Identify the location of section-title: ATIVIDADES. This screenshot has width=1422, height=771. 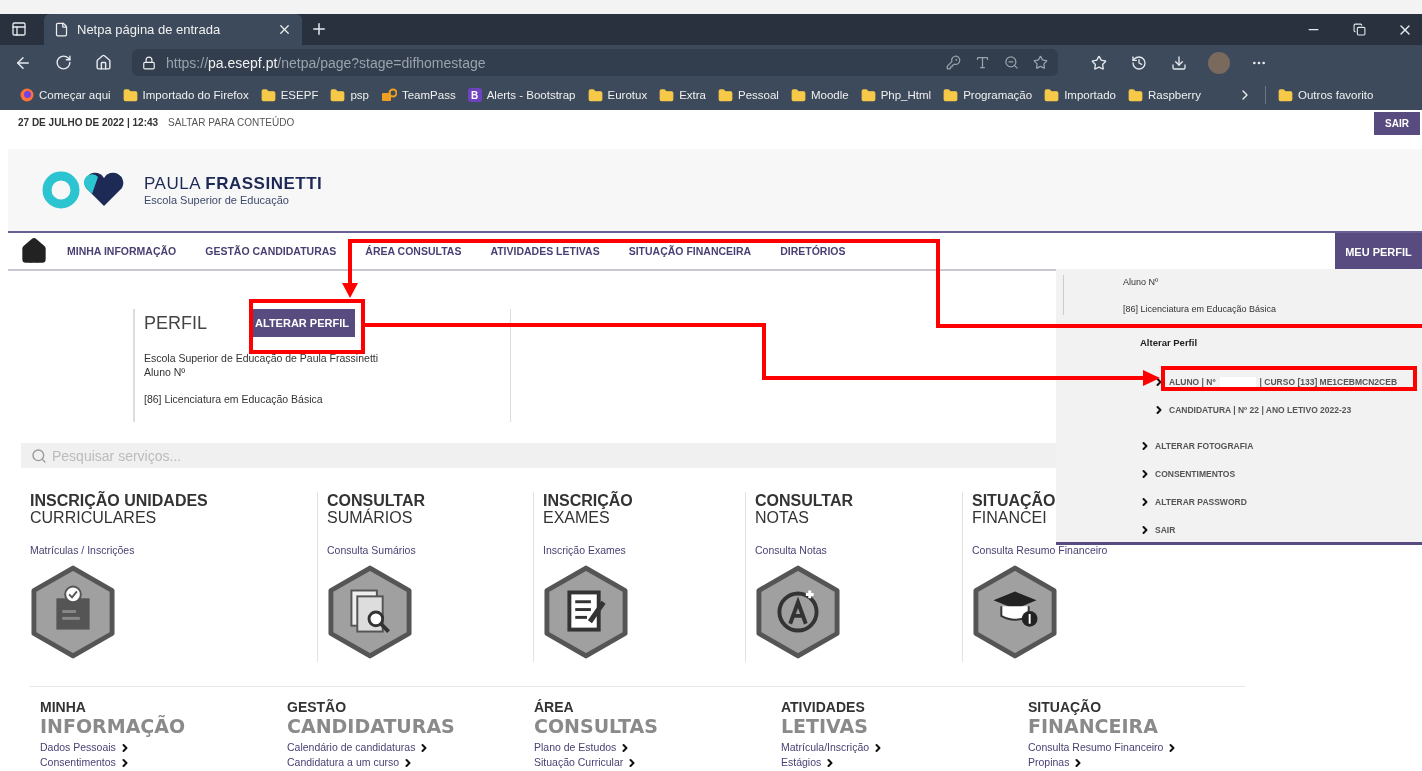
(823, 707).